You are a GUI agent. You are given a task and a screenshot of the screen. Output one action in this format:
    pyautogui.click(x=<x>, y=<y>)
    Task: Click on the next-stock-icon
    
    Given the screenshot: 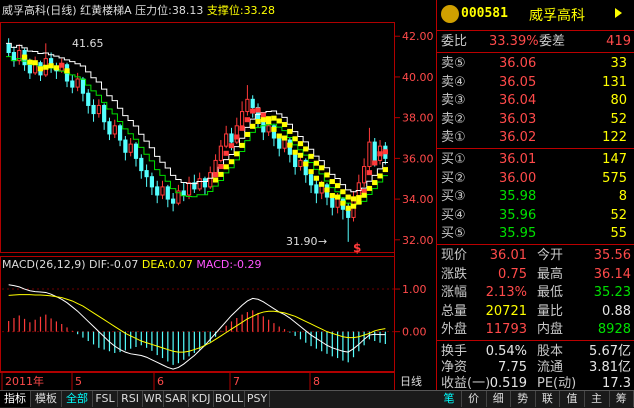 What is the action you would take?
    pyautogui.click(x=618, y=13)
    